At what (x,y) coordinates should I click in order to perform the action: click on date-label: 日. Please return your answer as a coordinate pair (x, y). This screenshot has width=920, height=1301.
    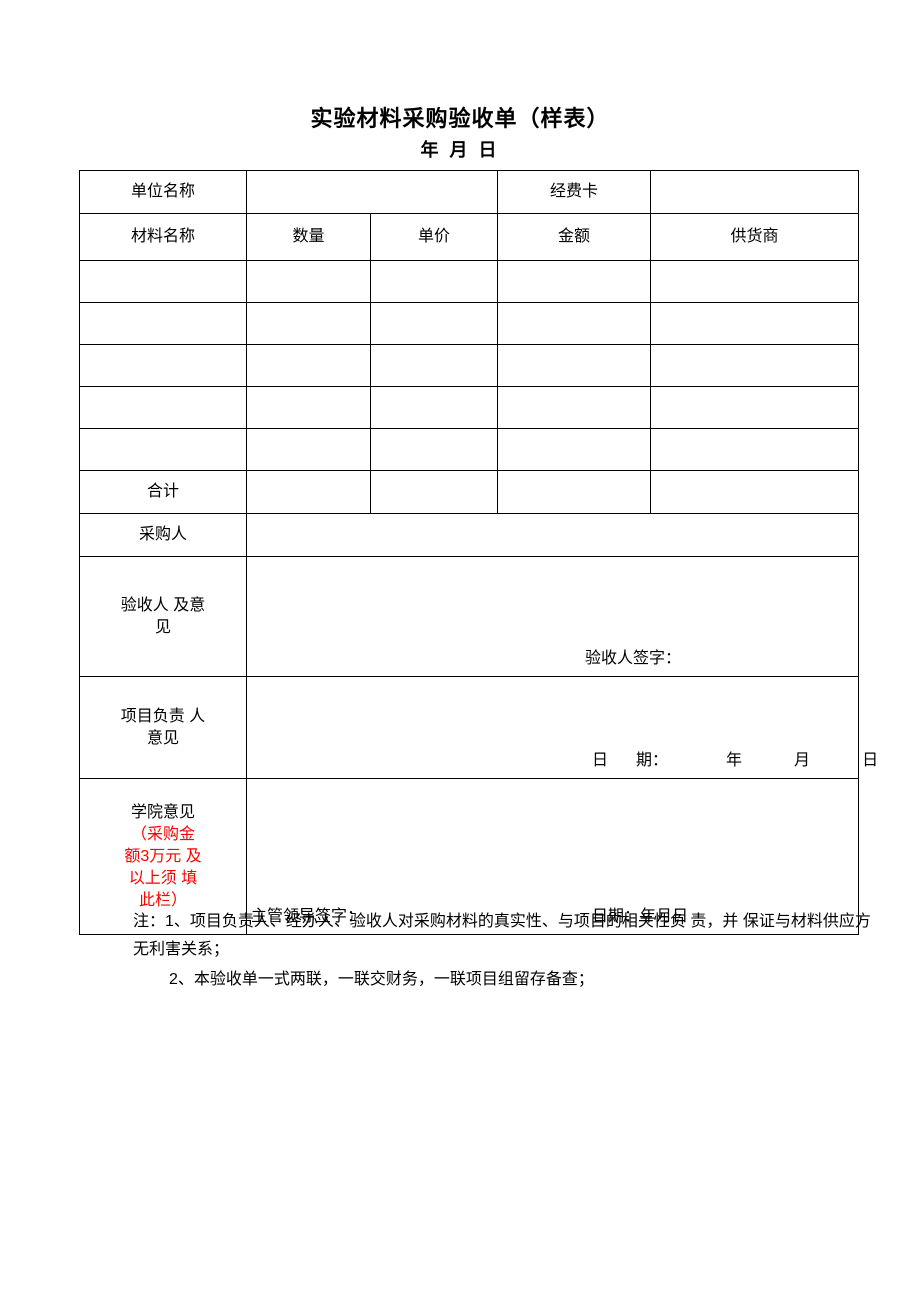
    Looking at the image, I should click on (600, 760).